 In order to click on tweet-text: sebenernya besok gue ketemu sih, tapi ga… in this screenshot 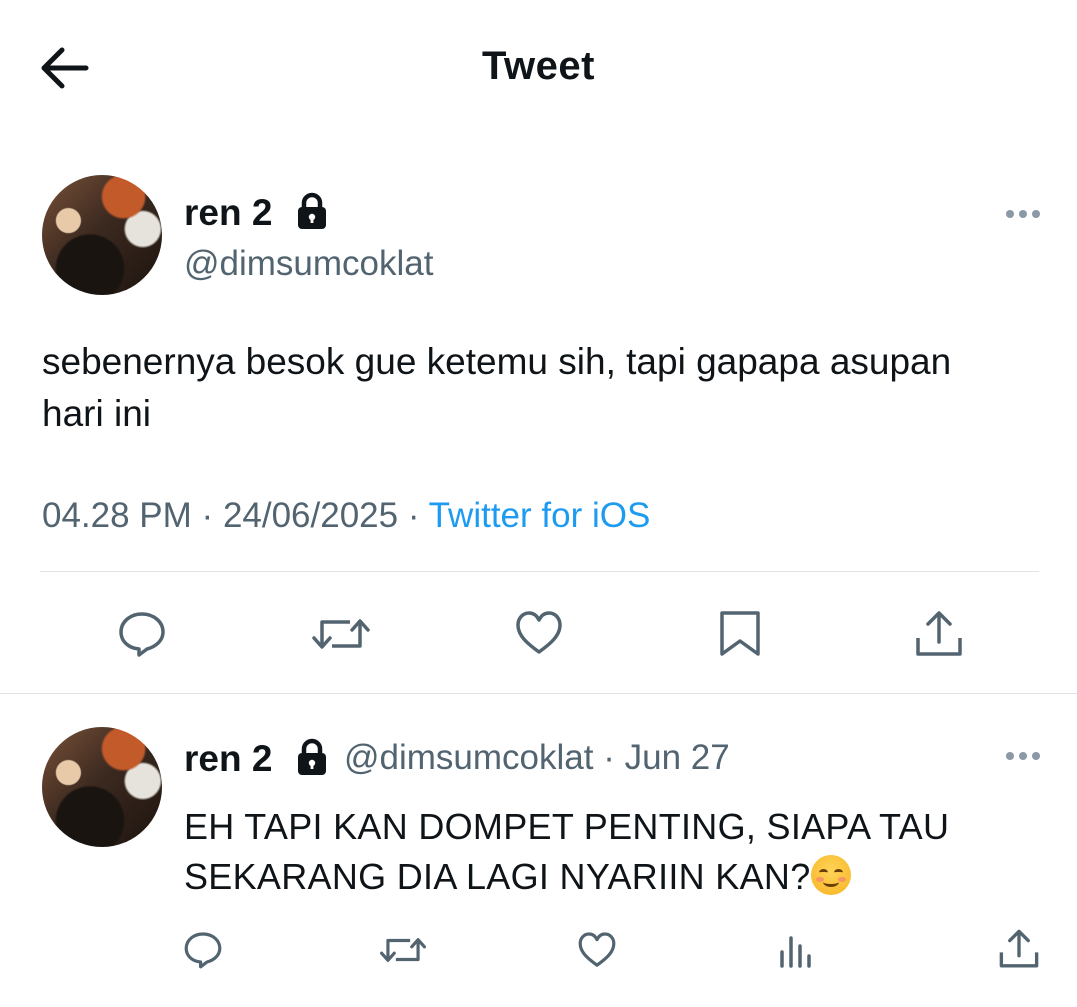, I will do `click(497, 387)`.